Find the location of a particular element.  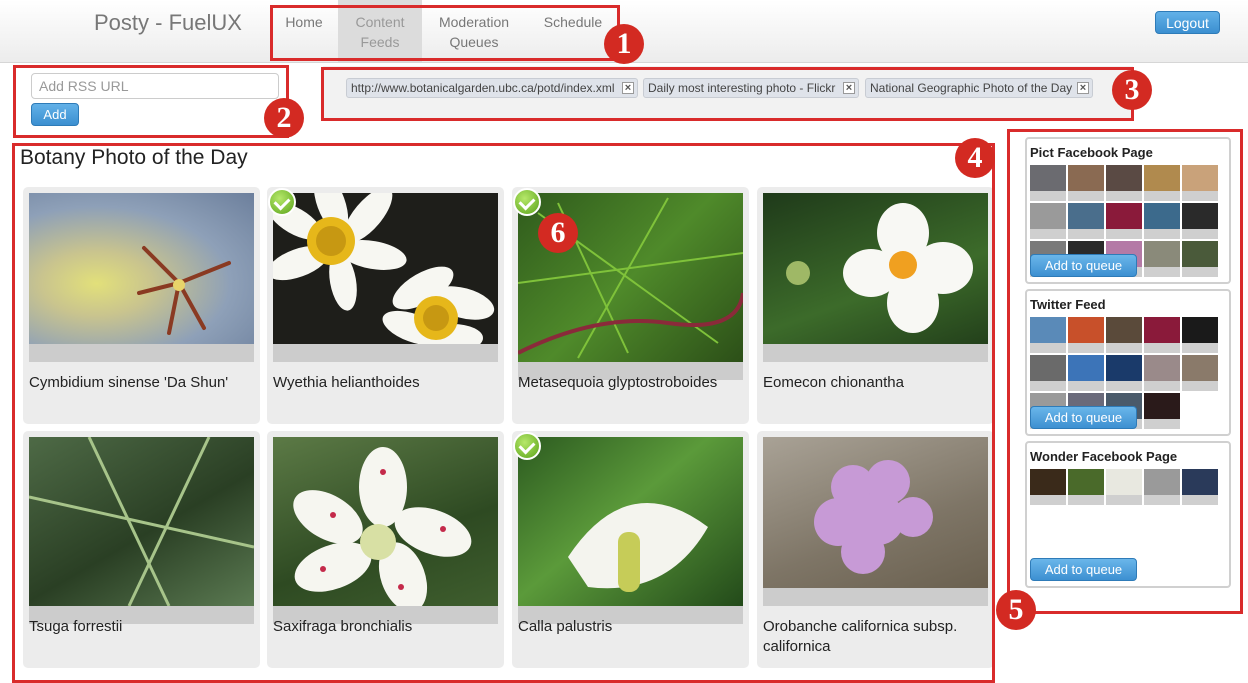

annotation-badge-5: 5 is located at coordinates (1016, 610).